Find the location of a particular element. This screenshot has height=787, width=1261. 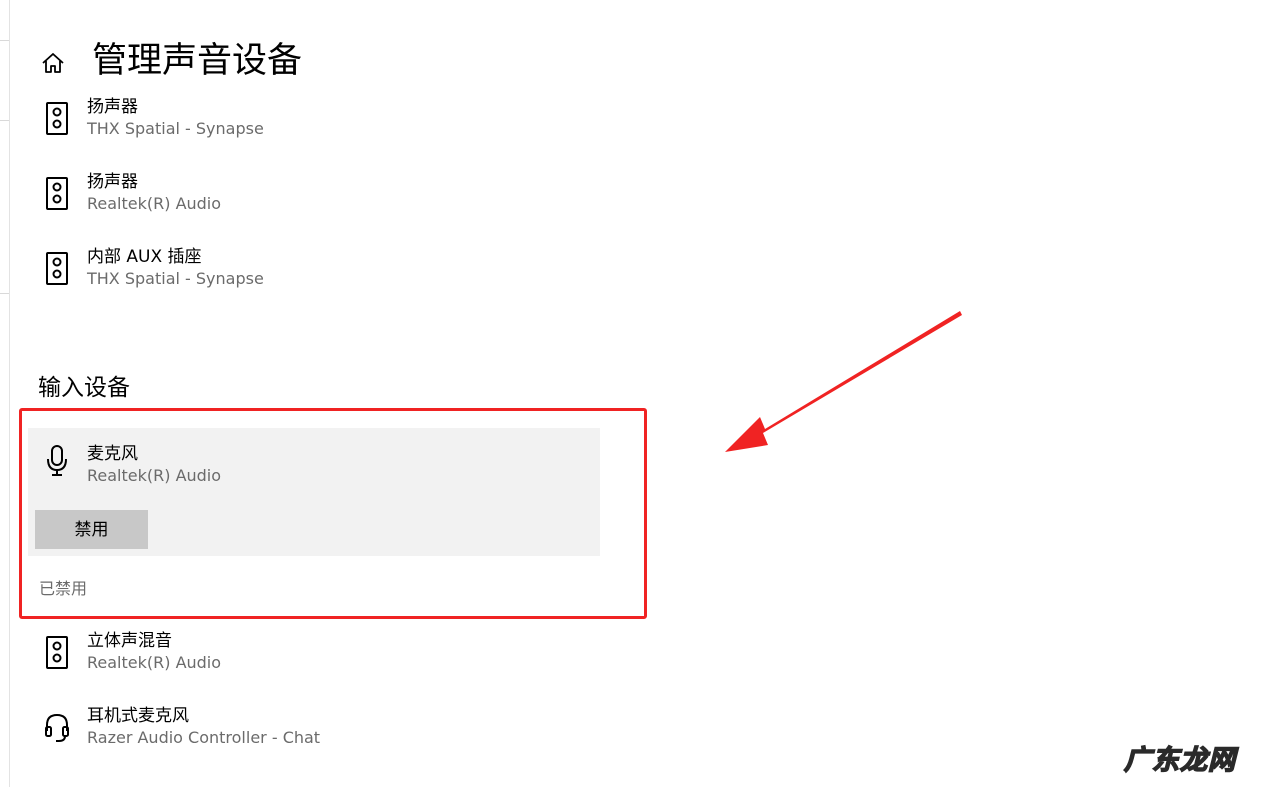

device-name: 立体声混音 is located at coordinates (129, 641).